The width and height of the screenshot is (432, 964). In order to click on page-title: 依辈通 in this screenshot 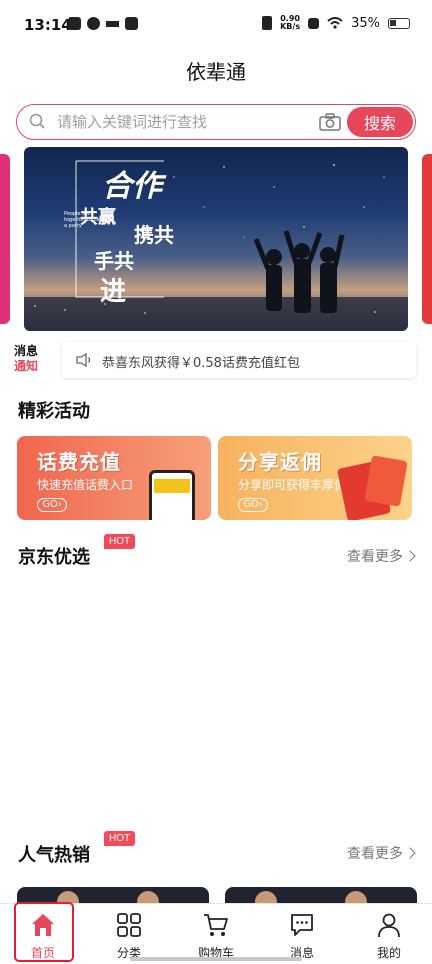, I will do `click(216, 72)`.